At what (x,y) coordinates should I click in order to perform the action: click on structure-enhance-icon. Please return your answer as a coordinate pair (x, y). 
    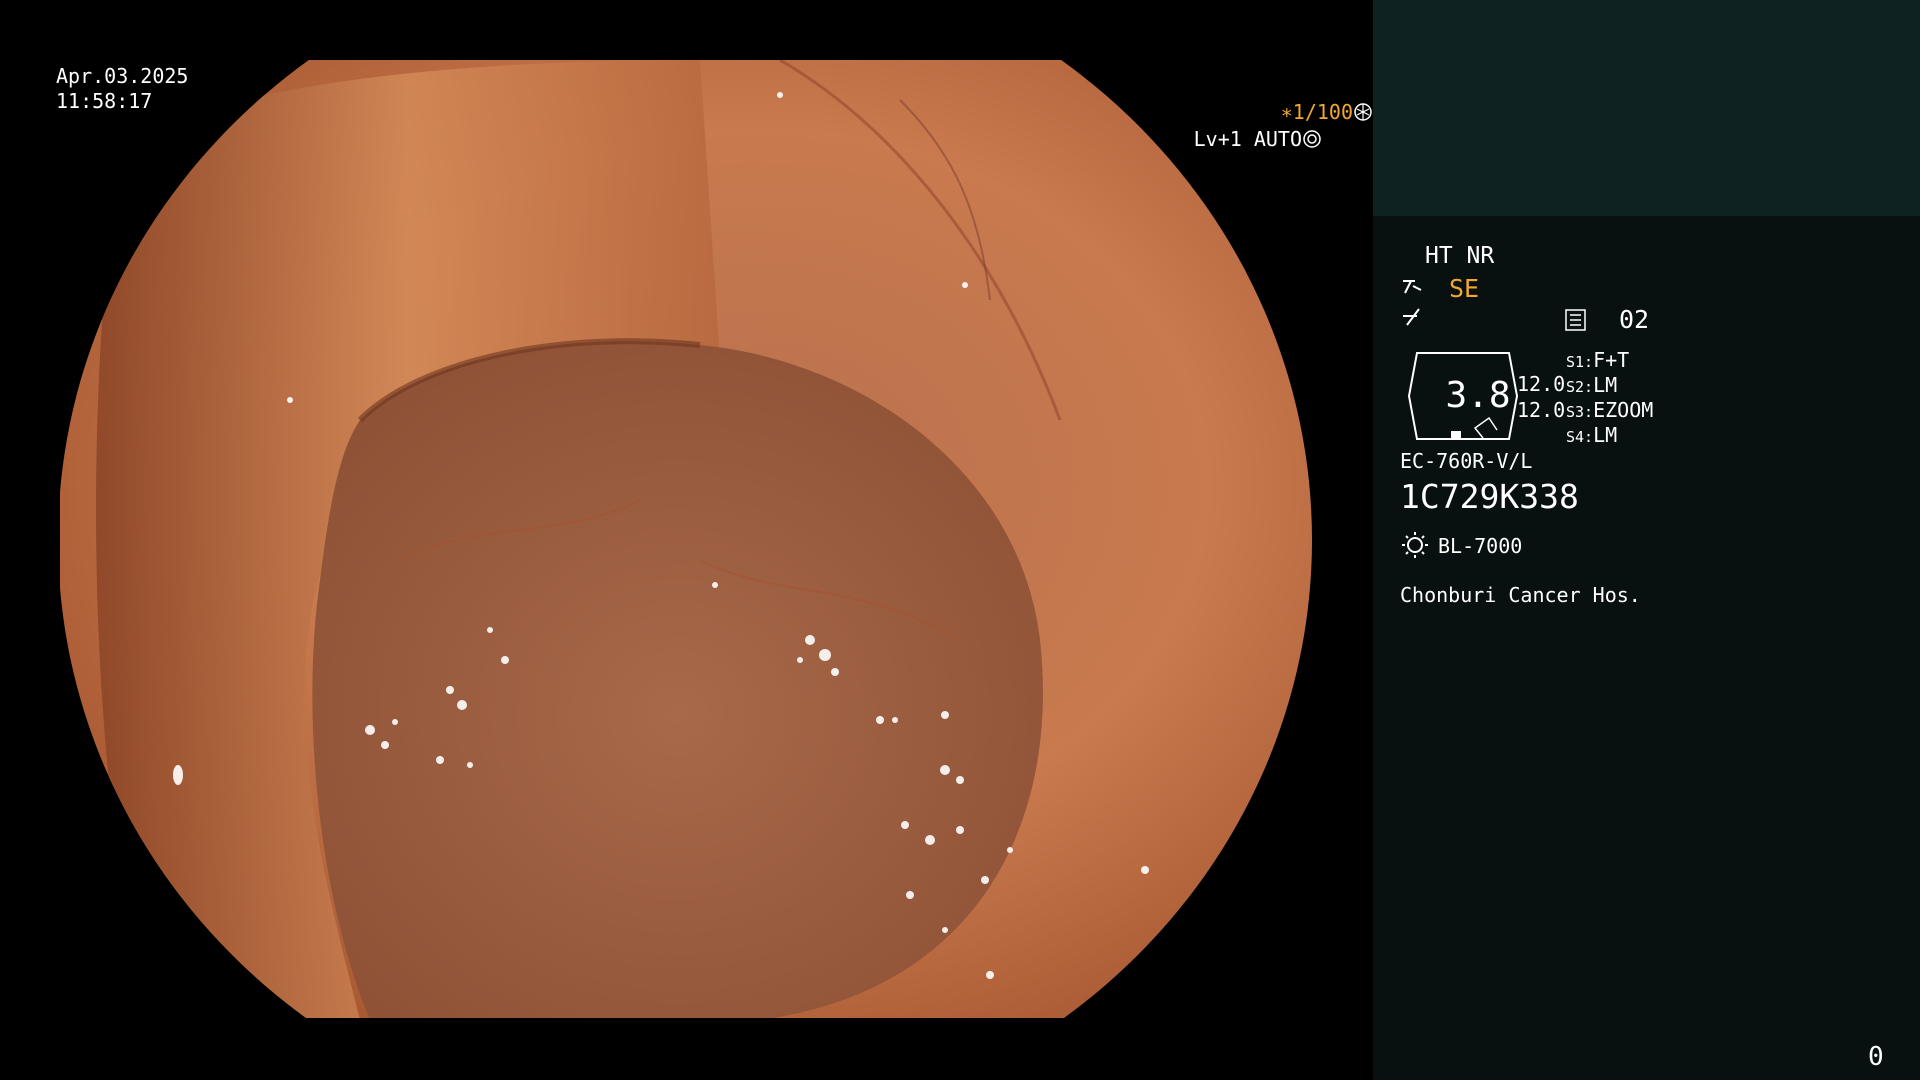
    Looking at the image, I should click on (1412, 287).